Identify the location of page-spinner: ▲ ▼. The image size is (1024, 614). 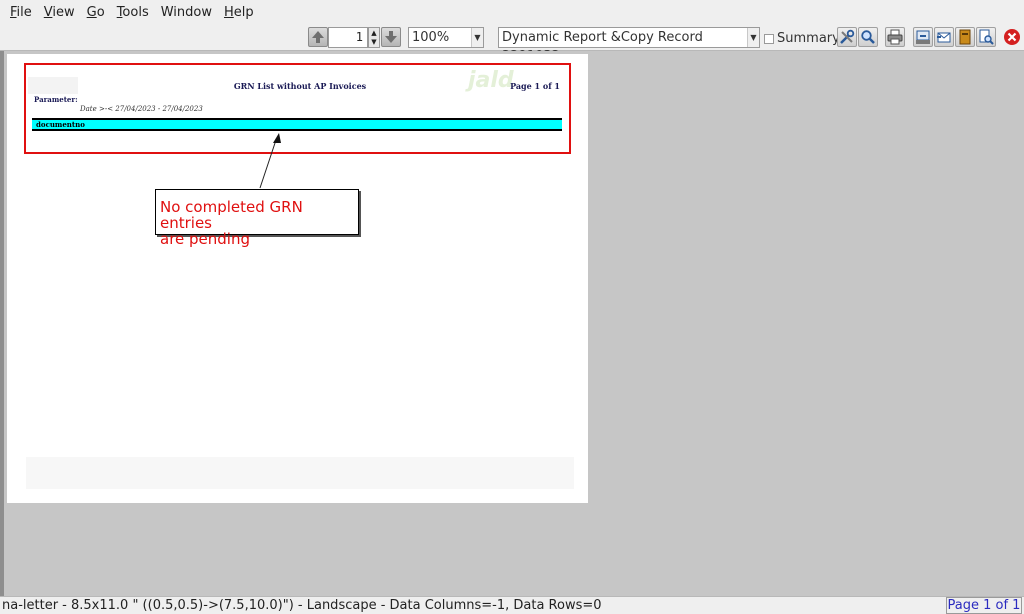
(374, 37).